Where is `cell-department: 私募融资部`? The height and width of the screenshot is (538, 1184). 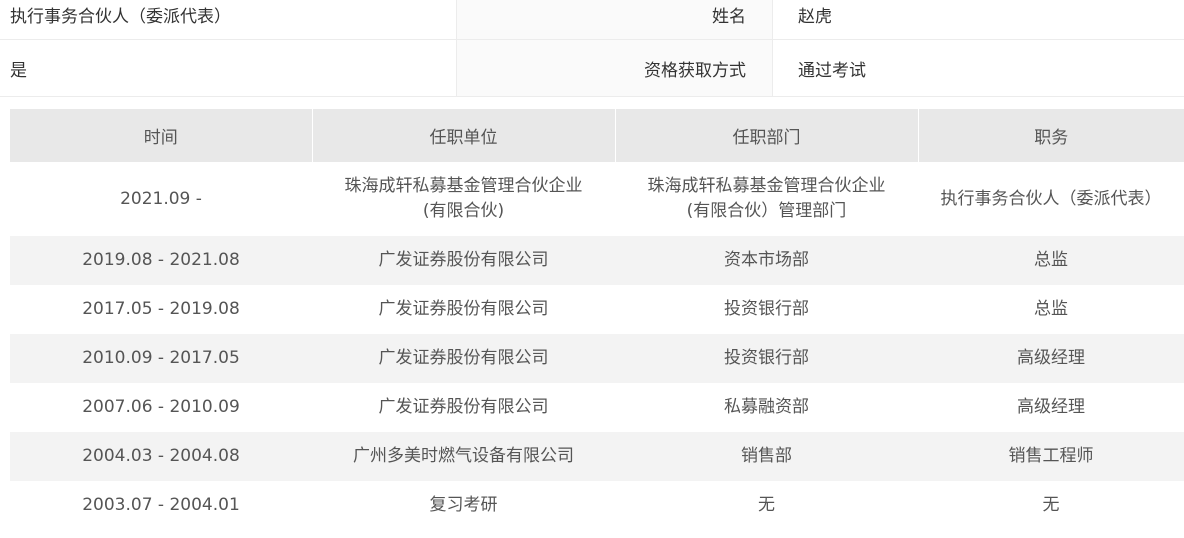
cell-department: 私募融资部 is located at coordinates (766, 407).